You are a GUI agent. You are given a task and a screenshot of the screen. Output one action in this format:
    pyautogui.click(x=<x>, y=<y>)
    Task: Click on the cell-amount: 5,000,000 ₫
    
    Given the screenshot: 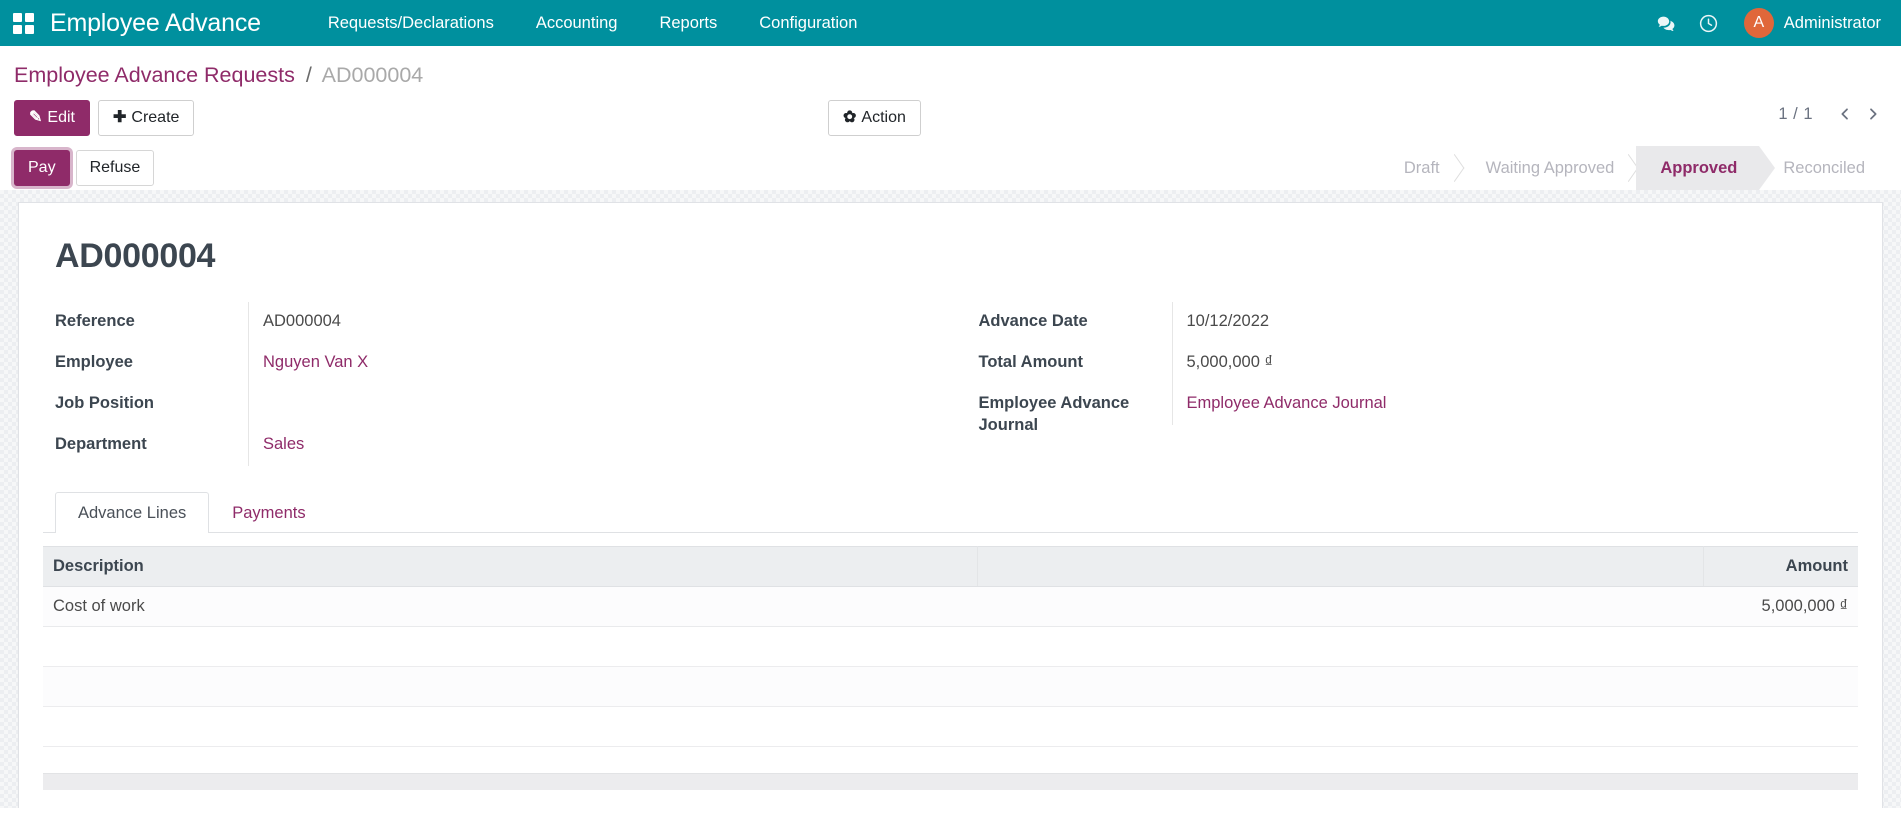 What is the action you would take?
    pyautogui.click(x=1780, y=606)
    